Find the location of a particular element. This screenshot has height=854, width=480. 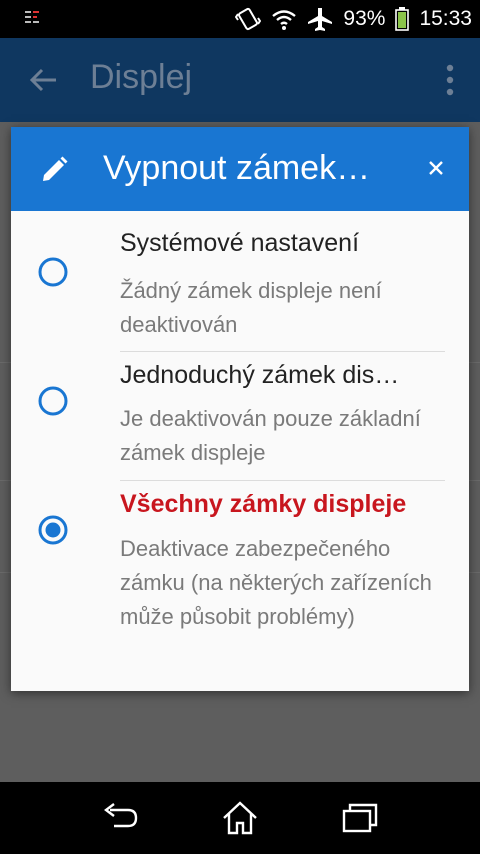

option-title: Systémové nastavení is located at coordinates (240, 243).